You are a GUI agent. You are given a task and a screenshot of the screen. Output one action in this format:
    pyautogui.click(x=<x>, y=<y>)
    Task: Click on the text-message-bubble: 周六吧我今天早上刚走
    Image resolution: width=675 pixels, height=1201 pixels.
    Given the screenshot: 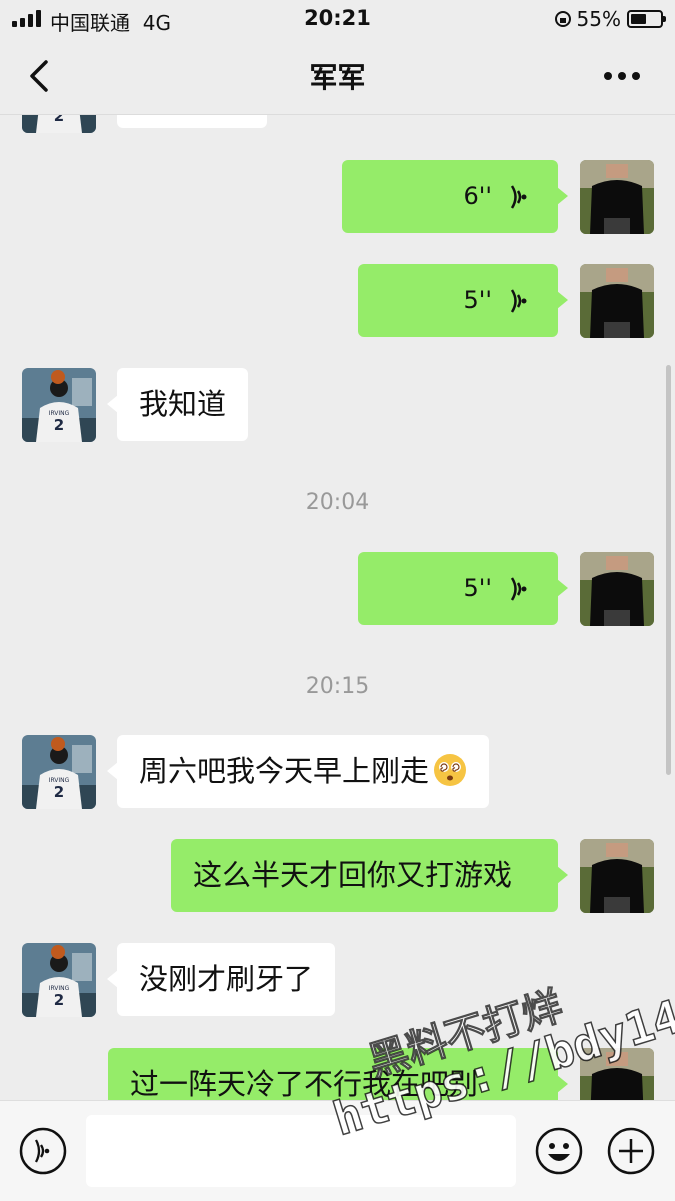 What is the action you would take?
    pyautogui.click(x=298, y=771)
    